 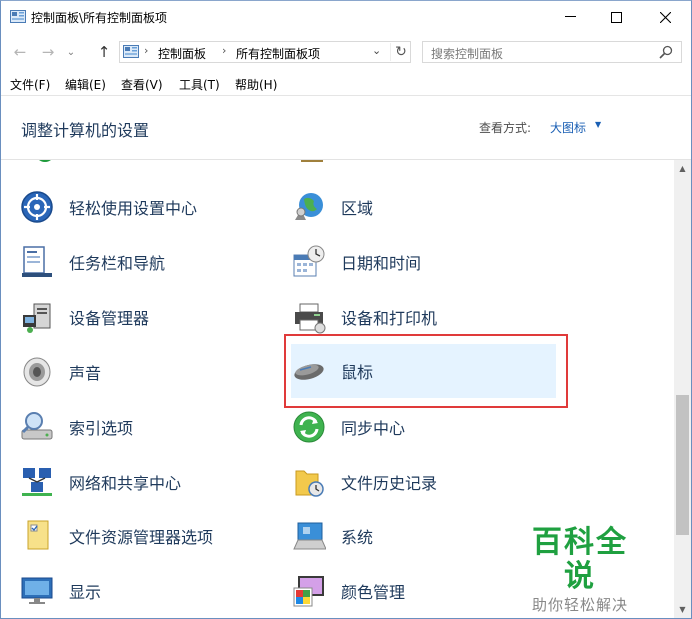 I want to click on ease-of-access-icon, so click(x=37, y=207).